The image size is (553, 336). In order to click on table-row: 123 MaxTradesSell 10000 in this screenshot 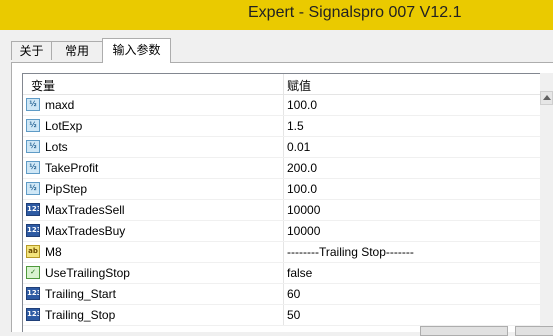, I will do `click(282, 210)`.